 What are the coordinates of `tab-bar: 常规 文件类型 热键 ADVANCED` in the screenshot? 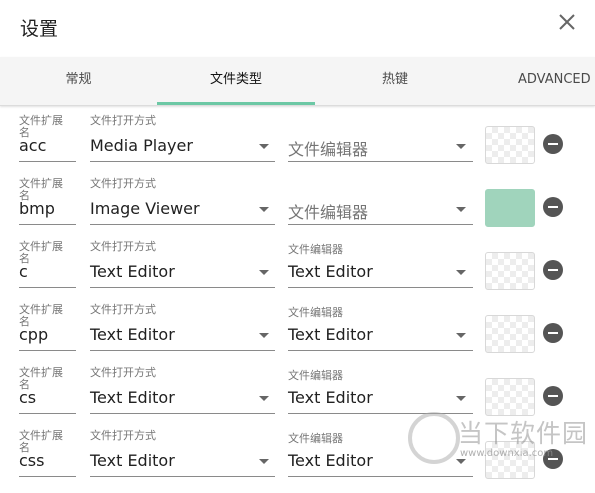 It's located at (297, 81).